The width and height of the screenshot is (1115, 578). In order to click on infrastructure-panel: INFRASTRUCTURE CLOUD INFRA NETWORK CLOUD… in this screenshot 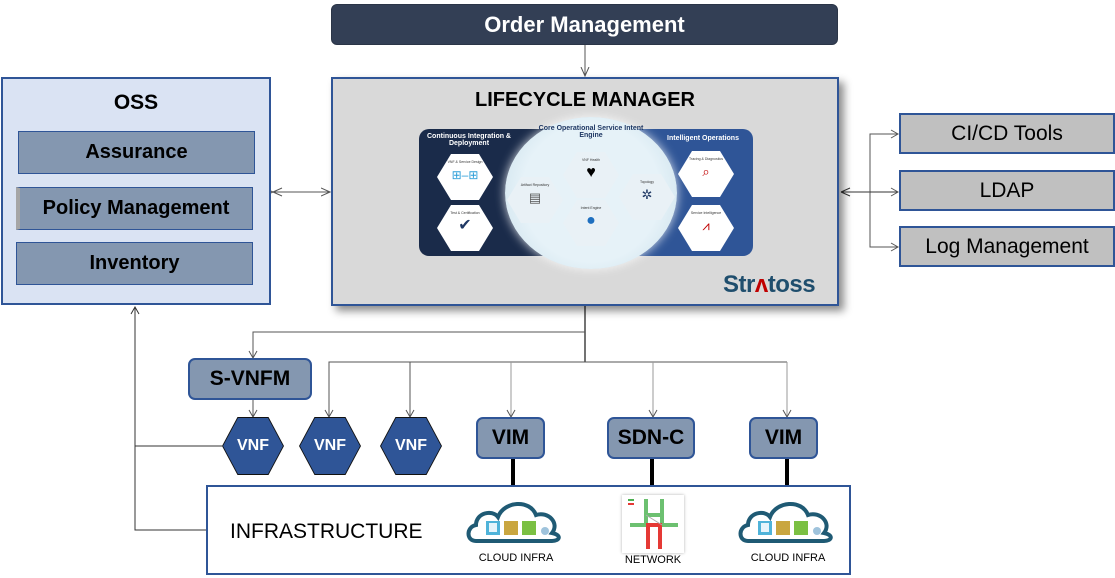, I will do `click(528, 530)`.